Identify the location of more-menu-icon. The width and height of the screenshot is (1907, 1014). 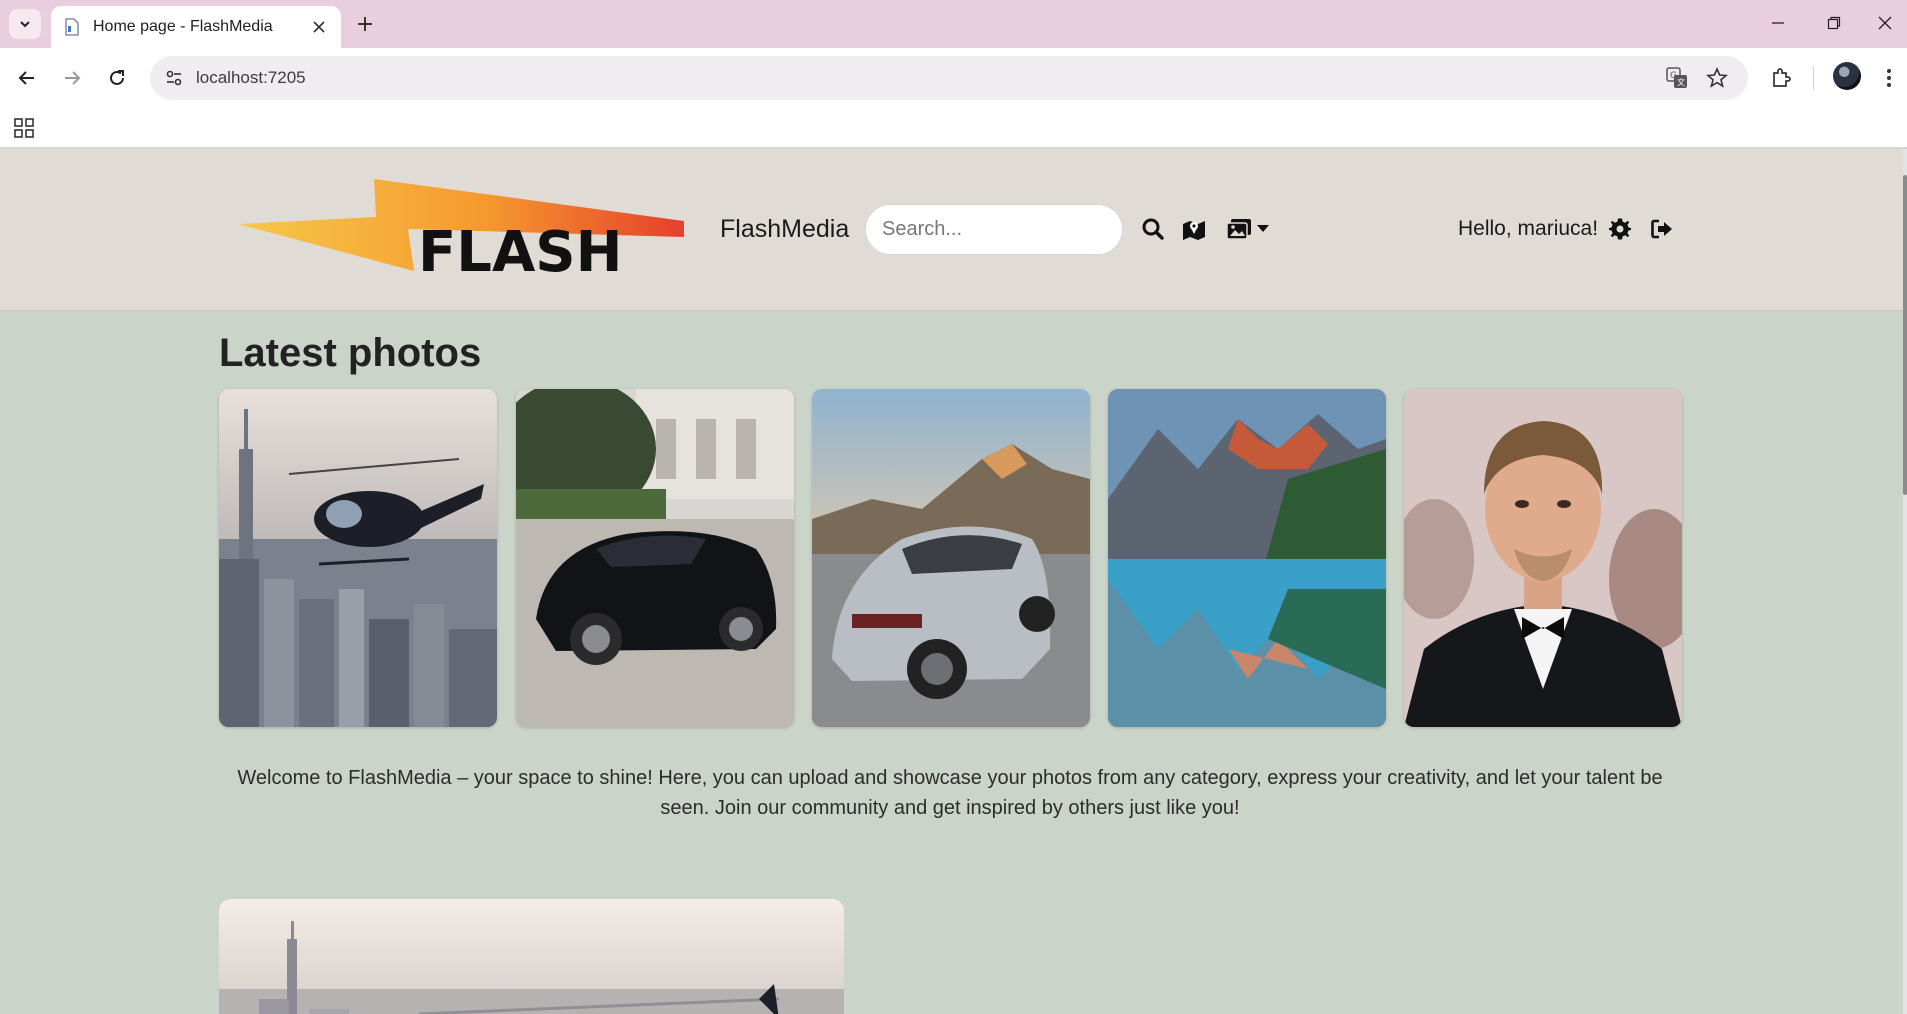
(1889, 78).